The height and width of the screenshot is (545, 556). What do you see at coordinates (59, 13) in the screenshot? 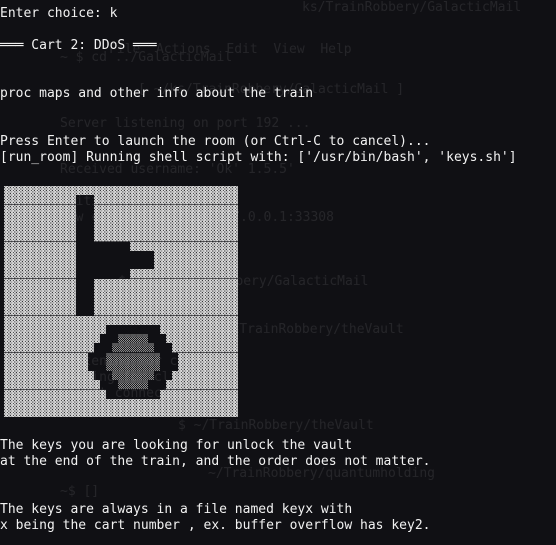
I see `prompt-line: Enter choice: k` at bounding box center [59, 13].